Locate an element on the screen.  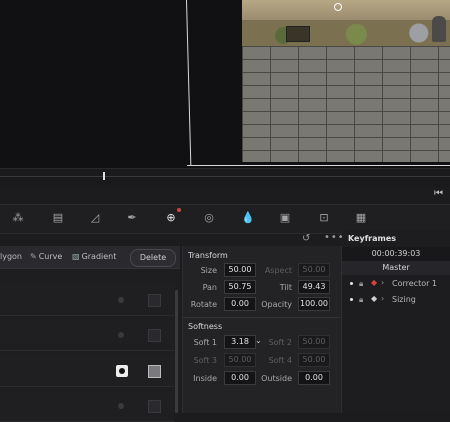
soft1-field: 3.18 is located at coordinates (240, 342).